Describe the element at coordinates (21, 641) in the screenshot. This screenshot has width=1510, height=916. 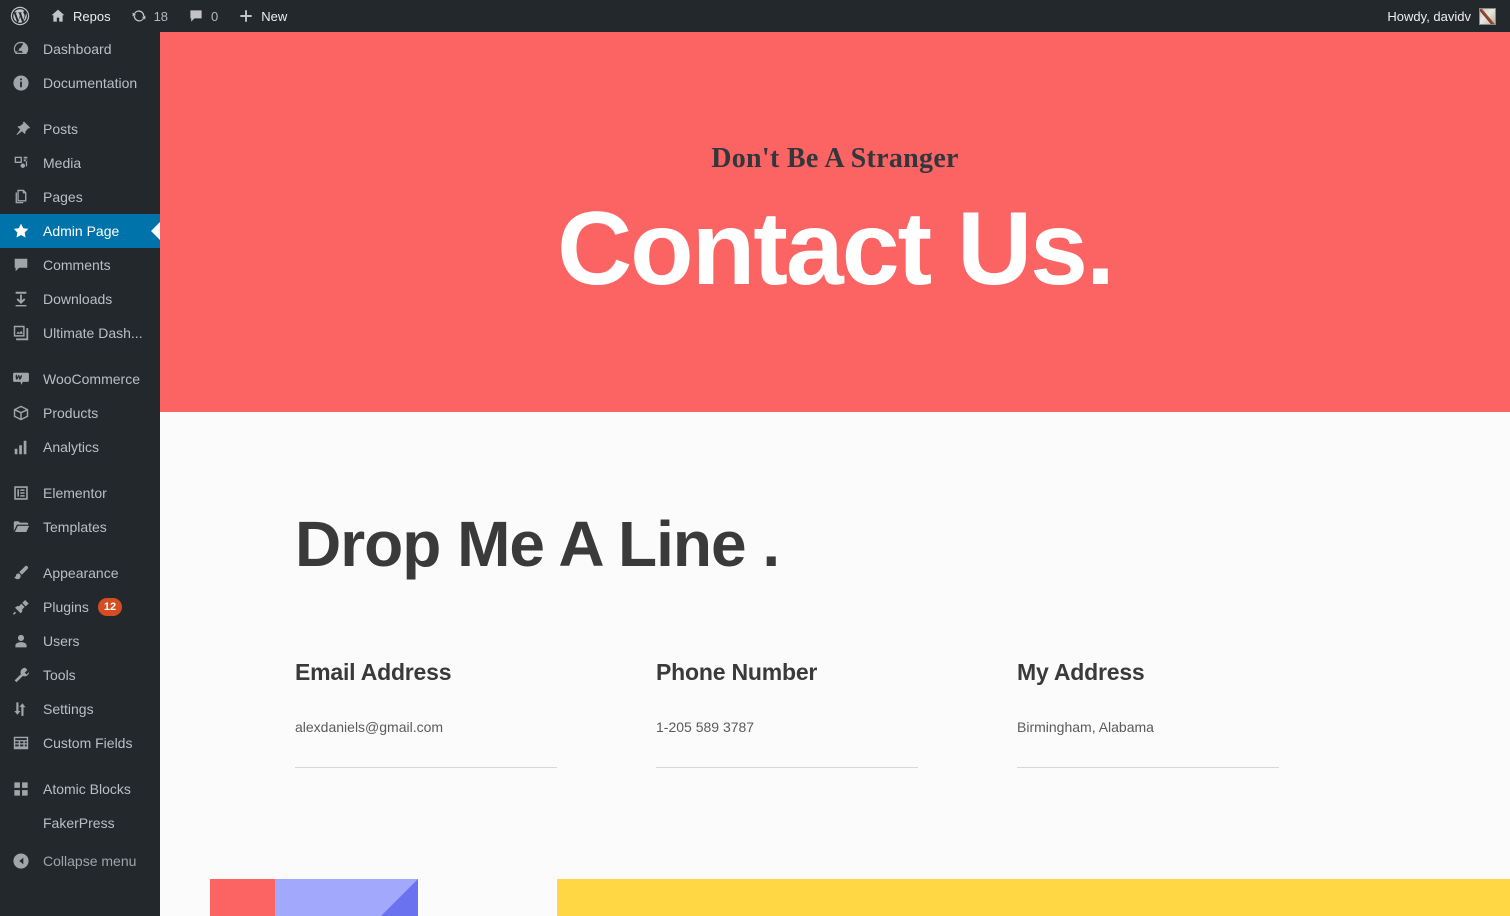
I see `user-icon` at that location.